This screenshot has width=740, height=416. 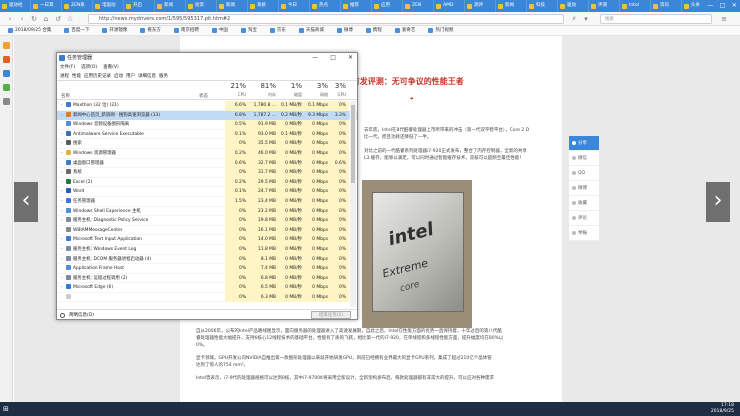 I want to click on browser-tab: 一日耳, so click(x=46, y=6).